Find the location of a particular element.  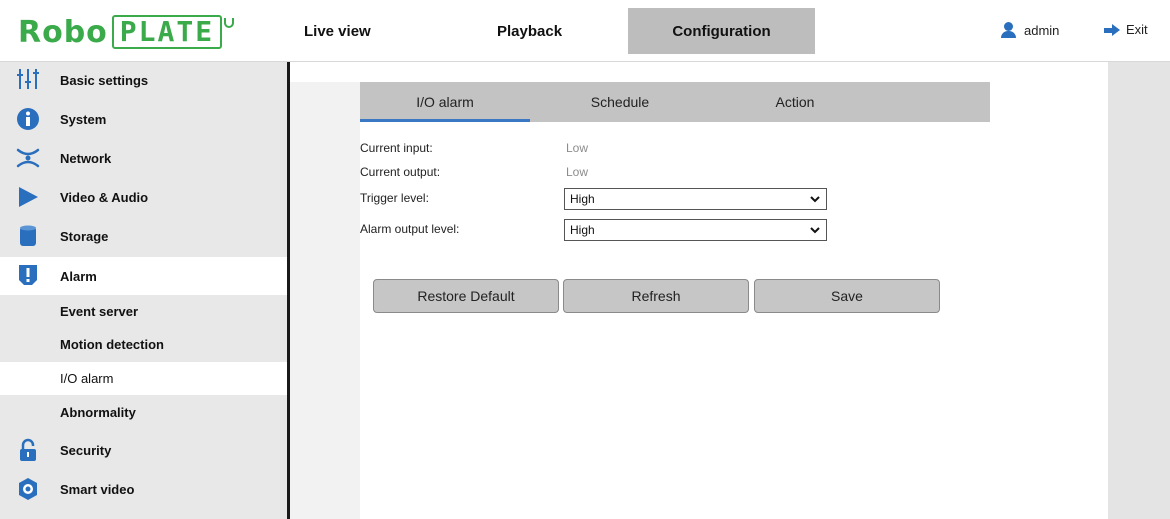

trigger-level-row: Trigger level: High is located at coordinates (595, 199).